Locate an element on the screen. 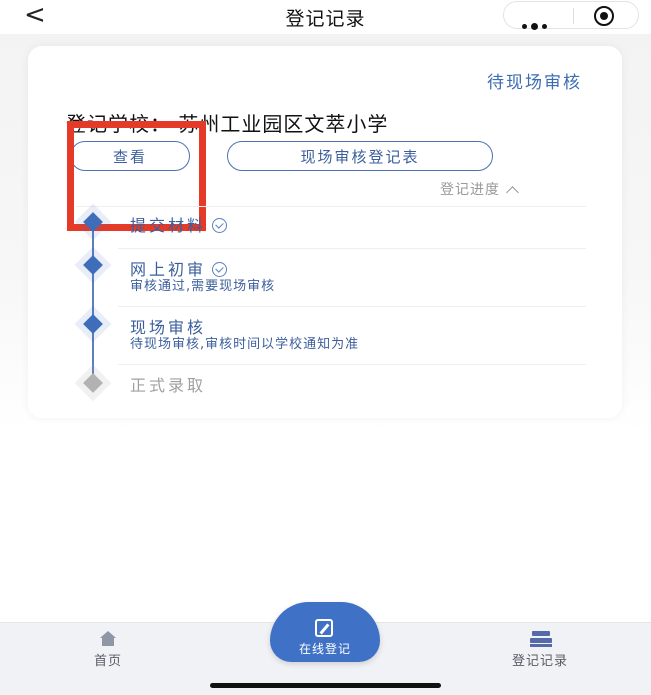 Image resolution: width=651 pixels, height=695 pixels. tab-label: 登记记录 is located at coordinates (539, 661).